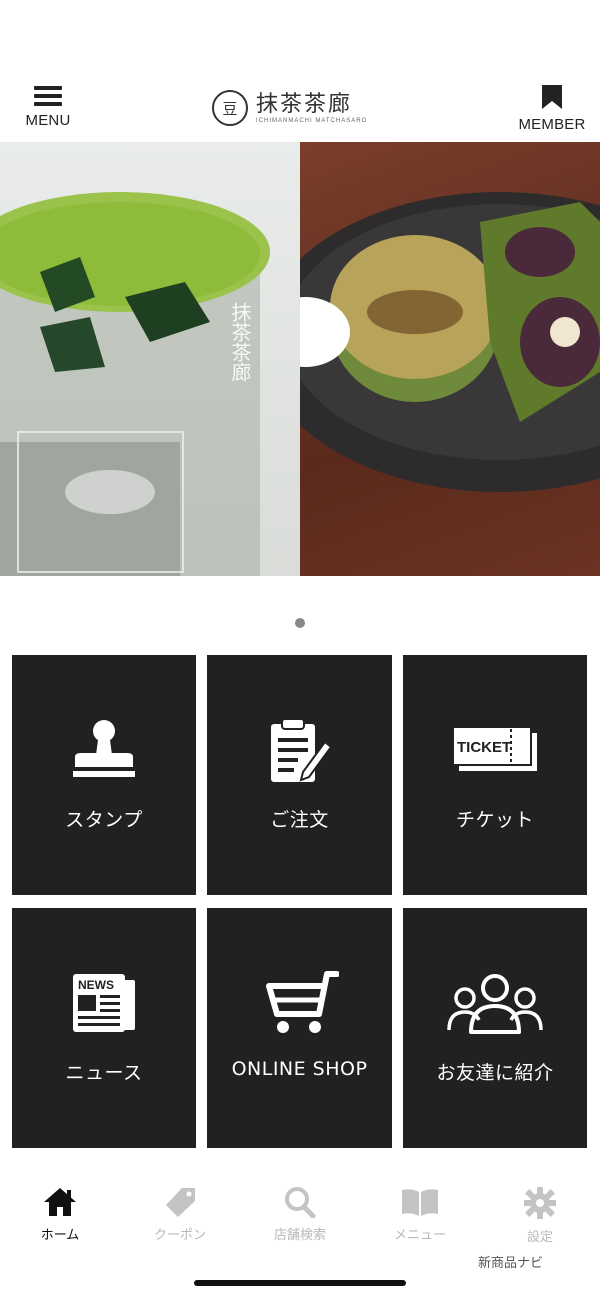  I want to click on stamp-icon, so click(104, 748).